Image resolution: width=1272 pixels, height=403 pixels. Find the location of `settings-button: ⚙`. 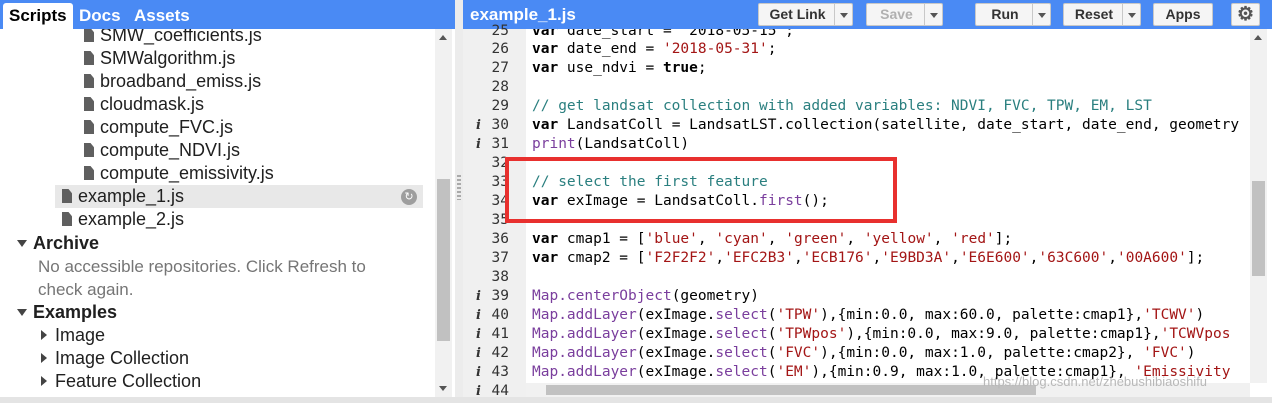

settings-button: ⚙ is located at coordinates (1245, 14).